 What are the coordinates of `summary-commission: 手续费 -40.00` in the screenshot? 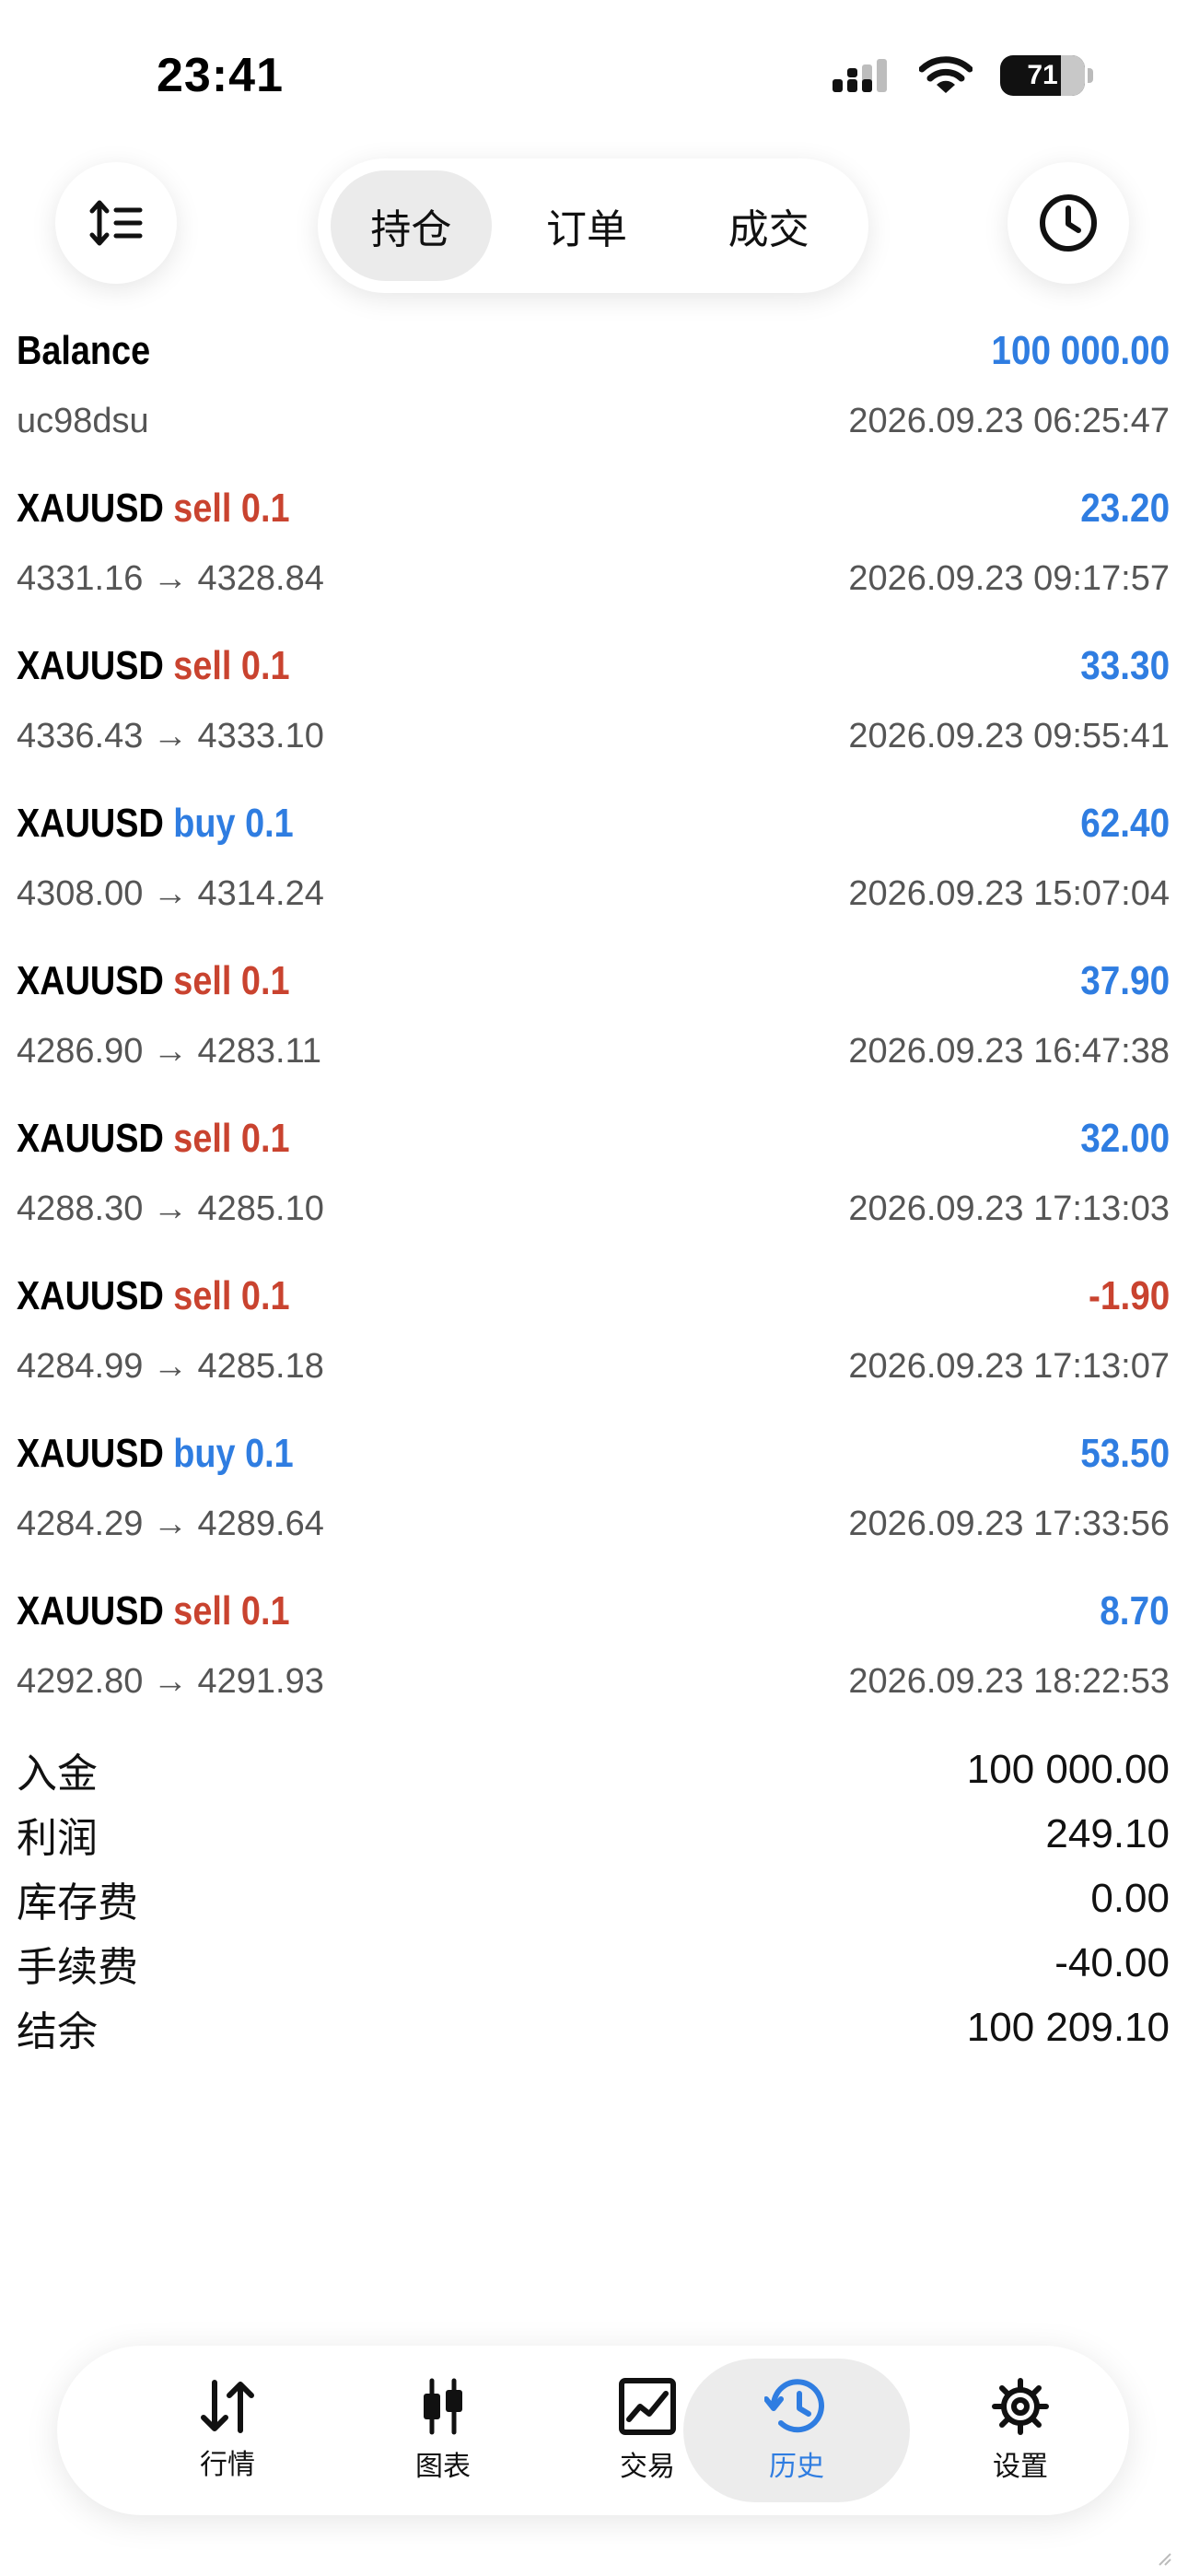 It's located at (593, 1964).